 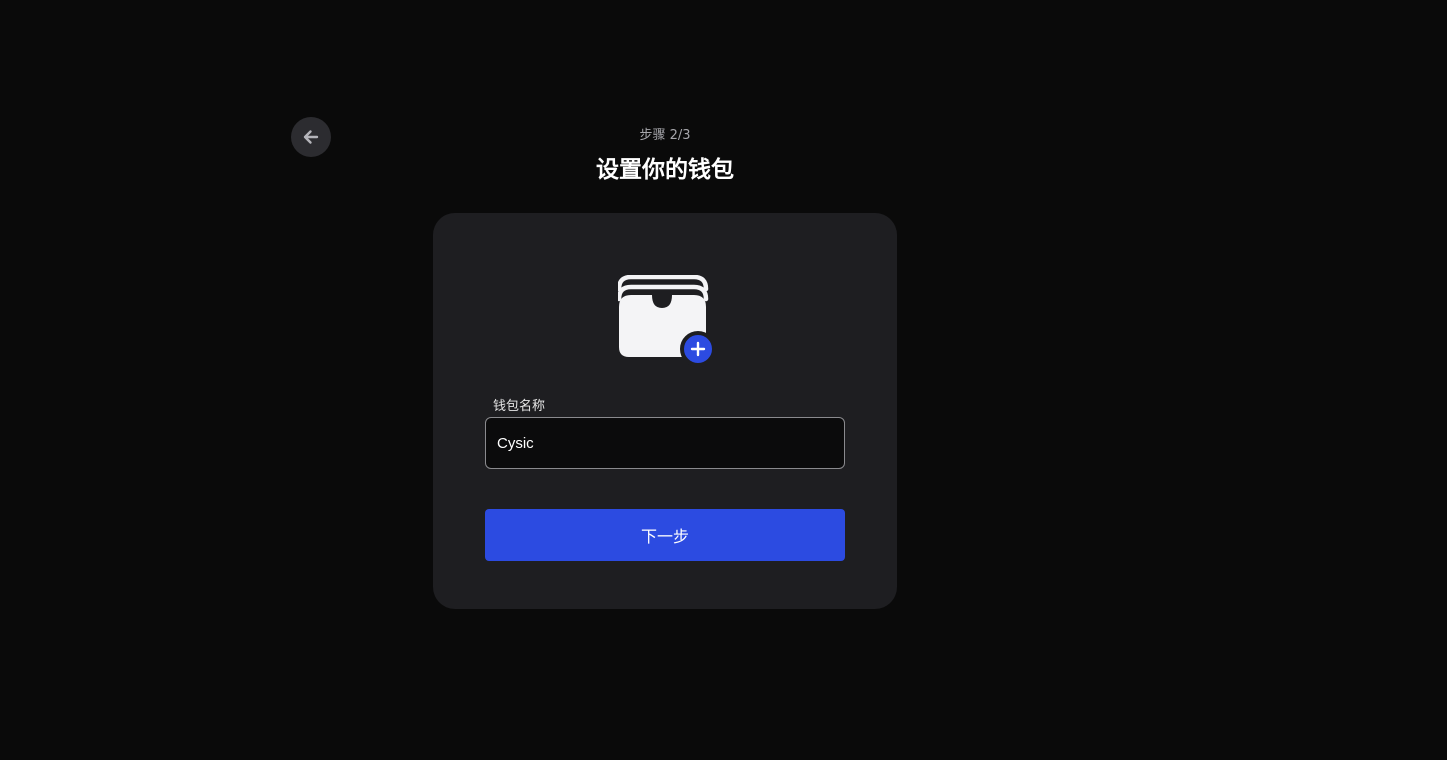 I want to click on next-step-button: 下一步, so click(x=665, y=535).